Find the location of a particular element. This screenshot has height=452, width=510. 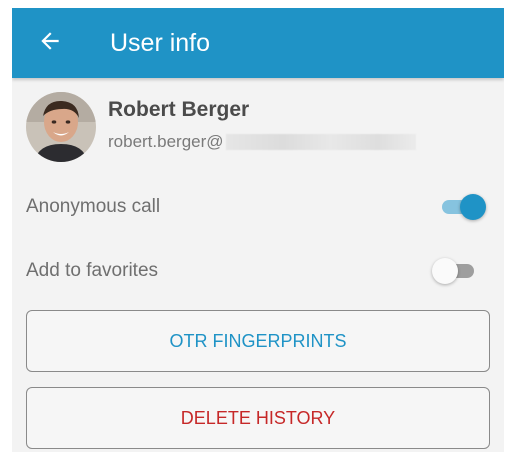

otr-fingerprints-button: OTR FINGERPRINTS is located at coordinates (258, 341).